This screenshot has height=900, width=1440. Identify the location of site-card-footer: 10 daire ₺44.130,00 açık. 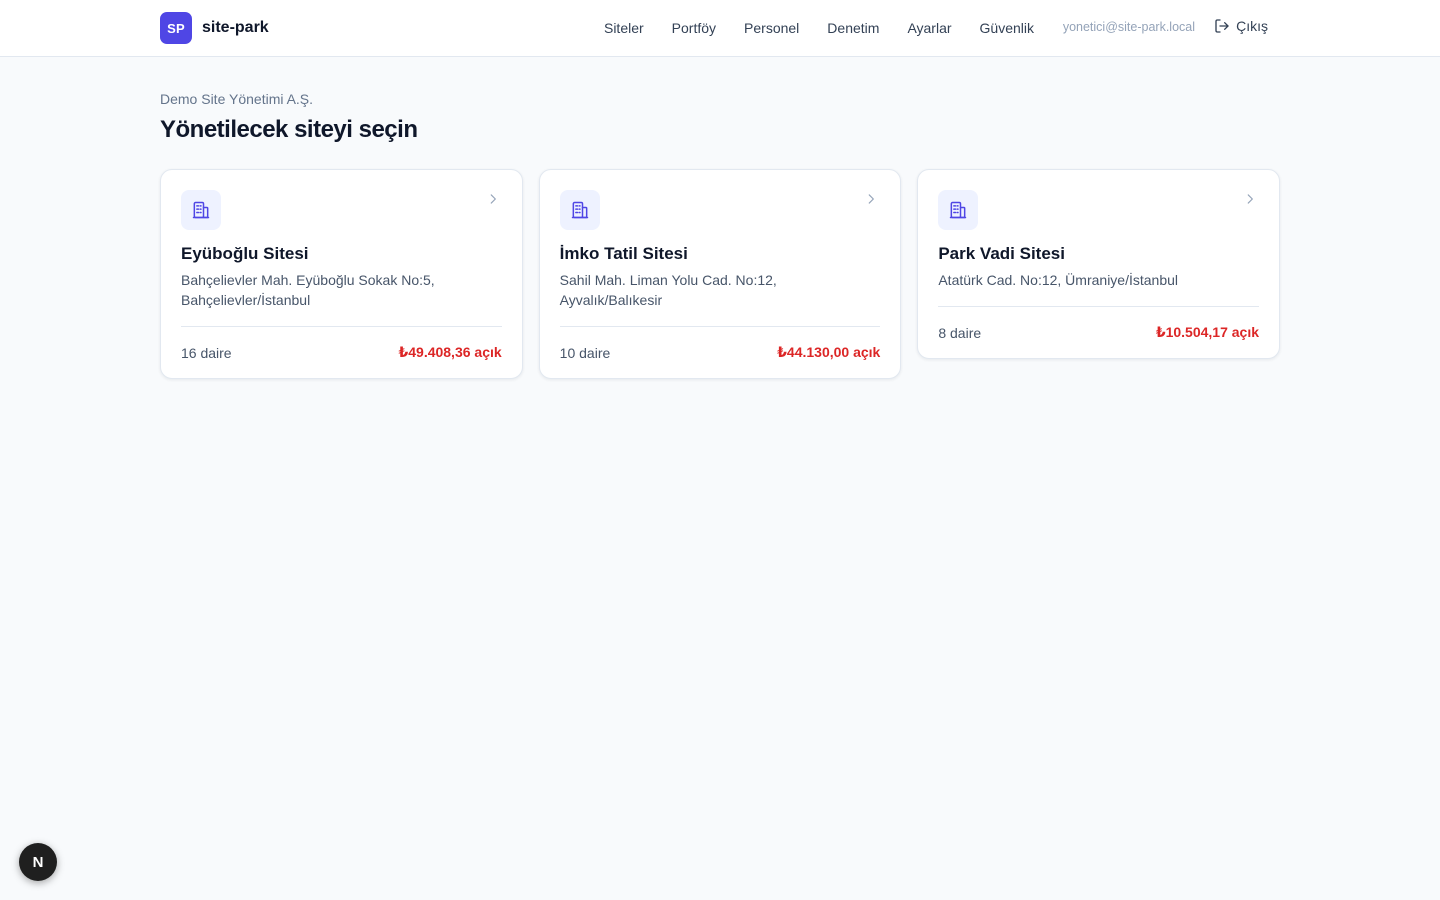
(720, 352).